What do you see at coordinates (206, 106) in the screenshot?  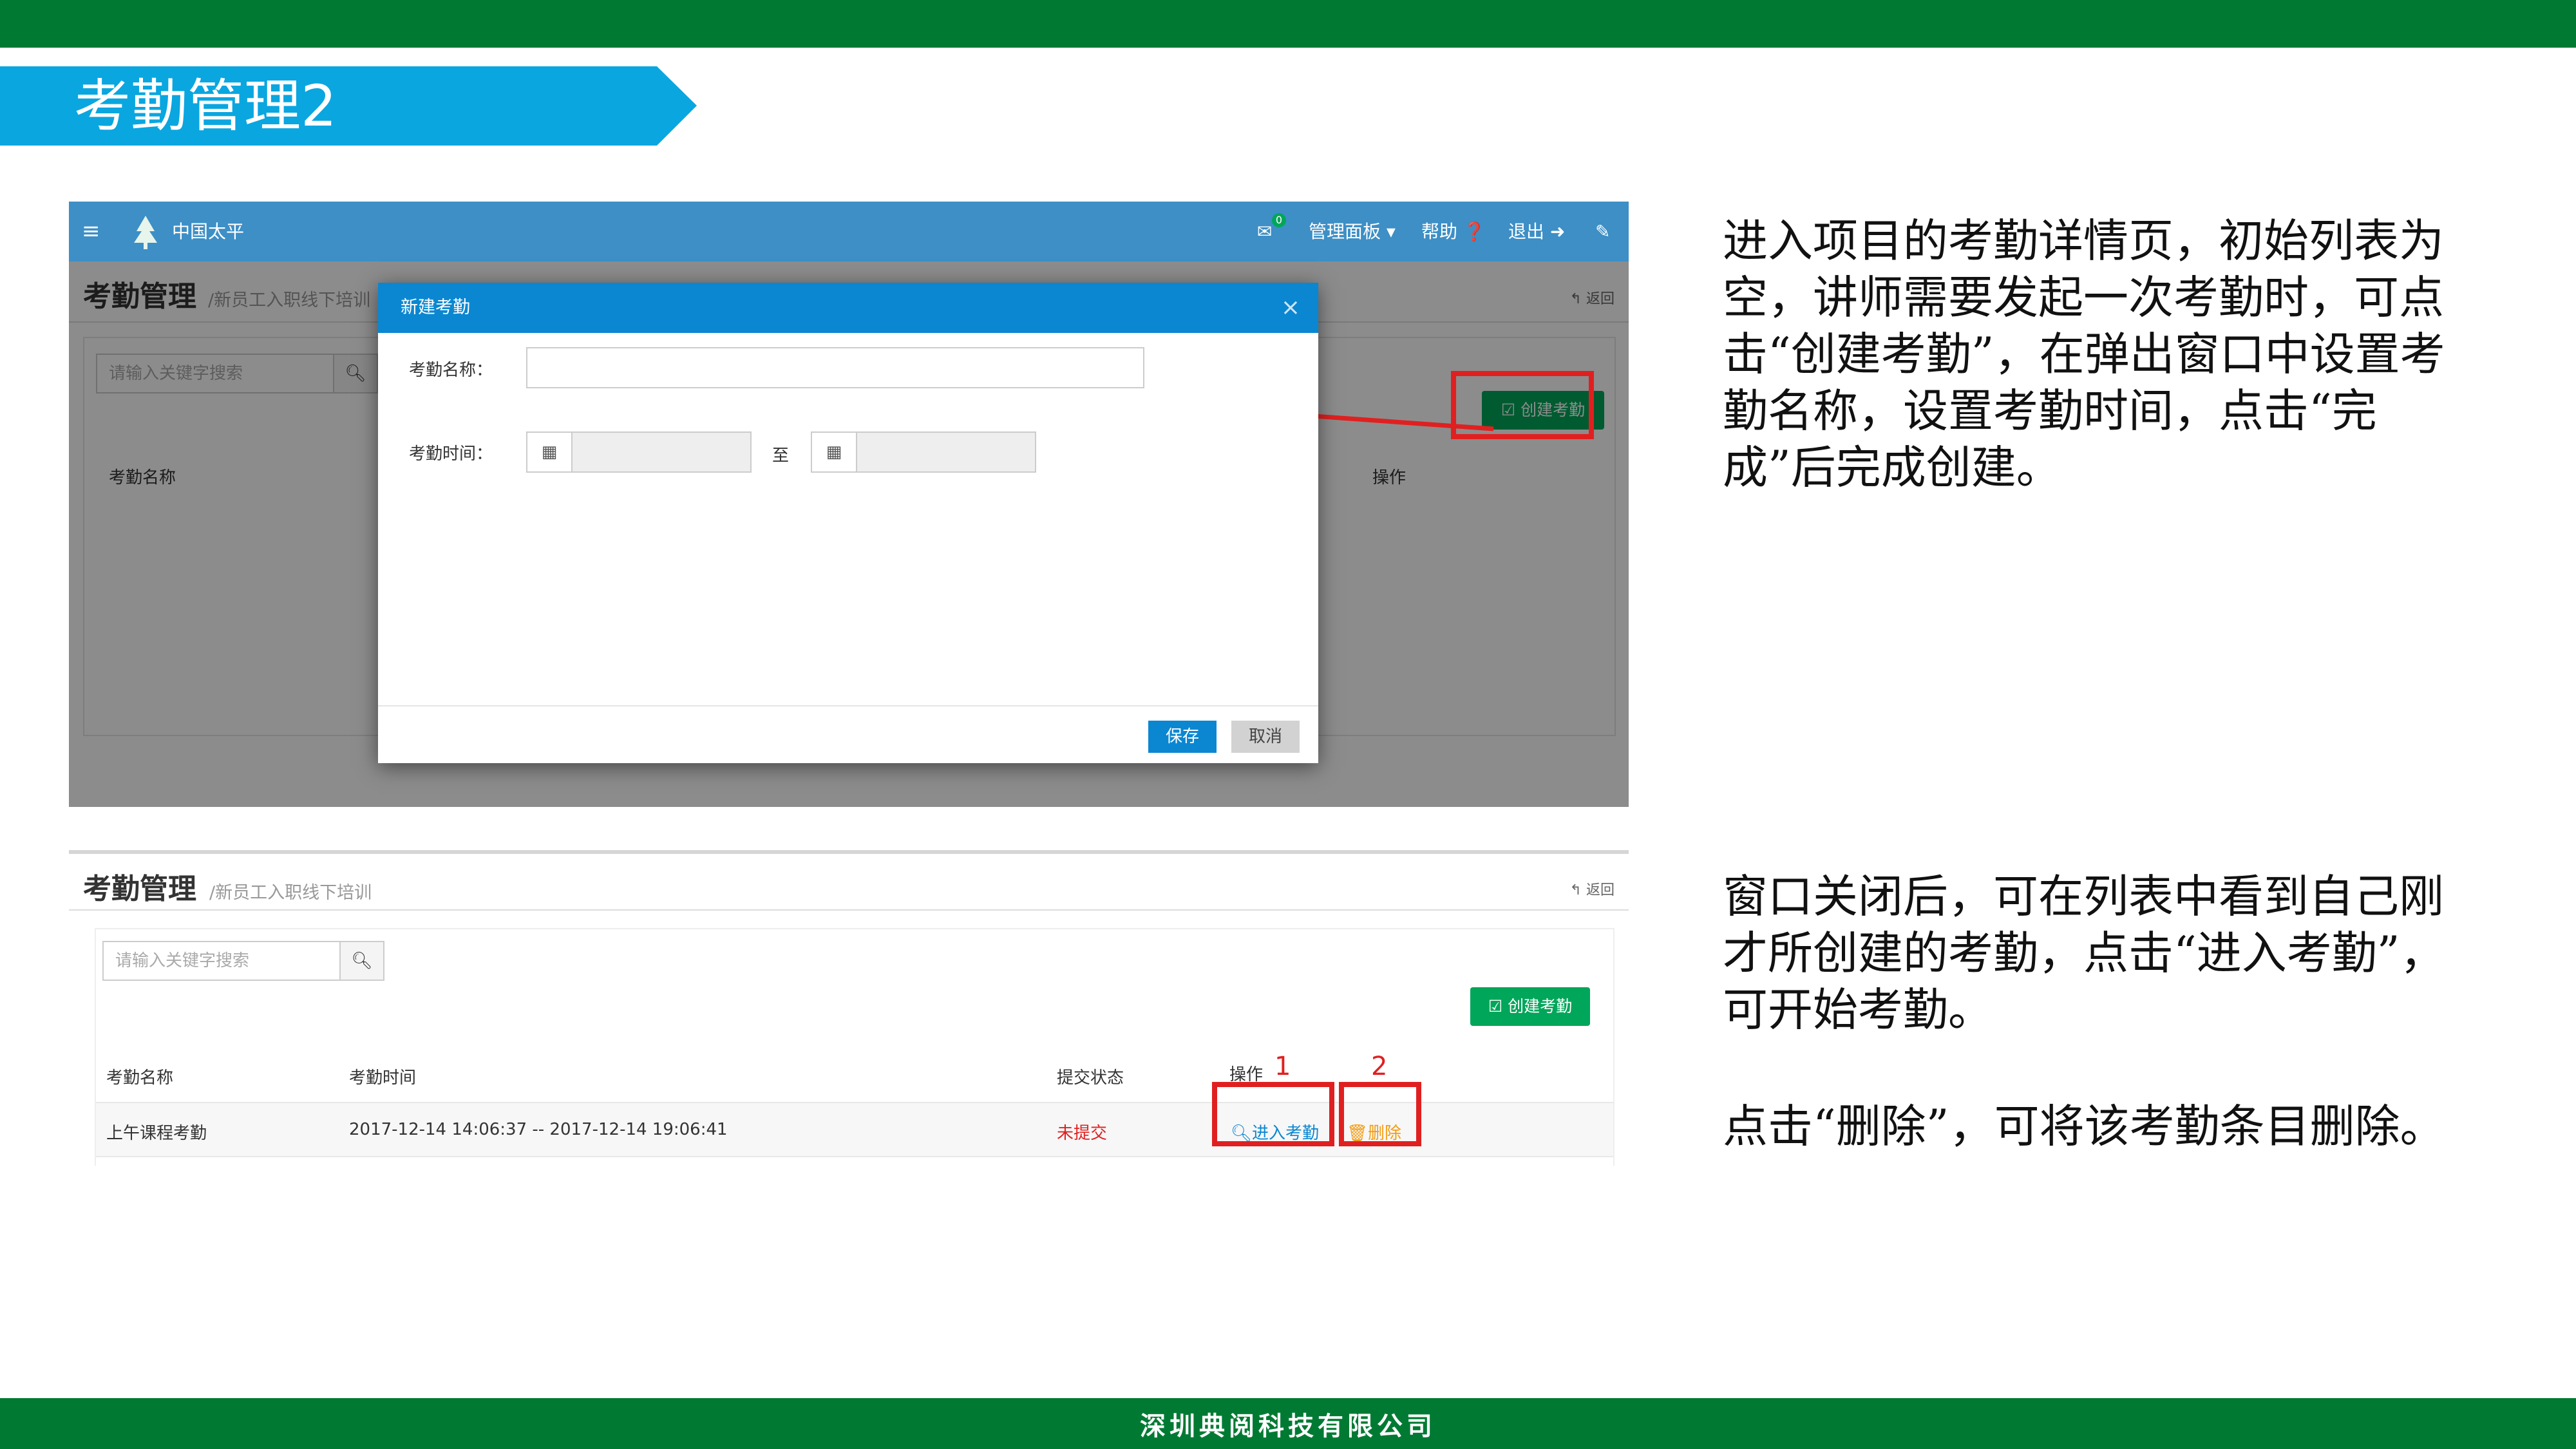 I see `slide-title: 考勤管理2` at bounding box center [206, 106].